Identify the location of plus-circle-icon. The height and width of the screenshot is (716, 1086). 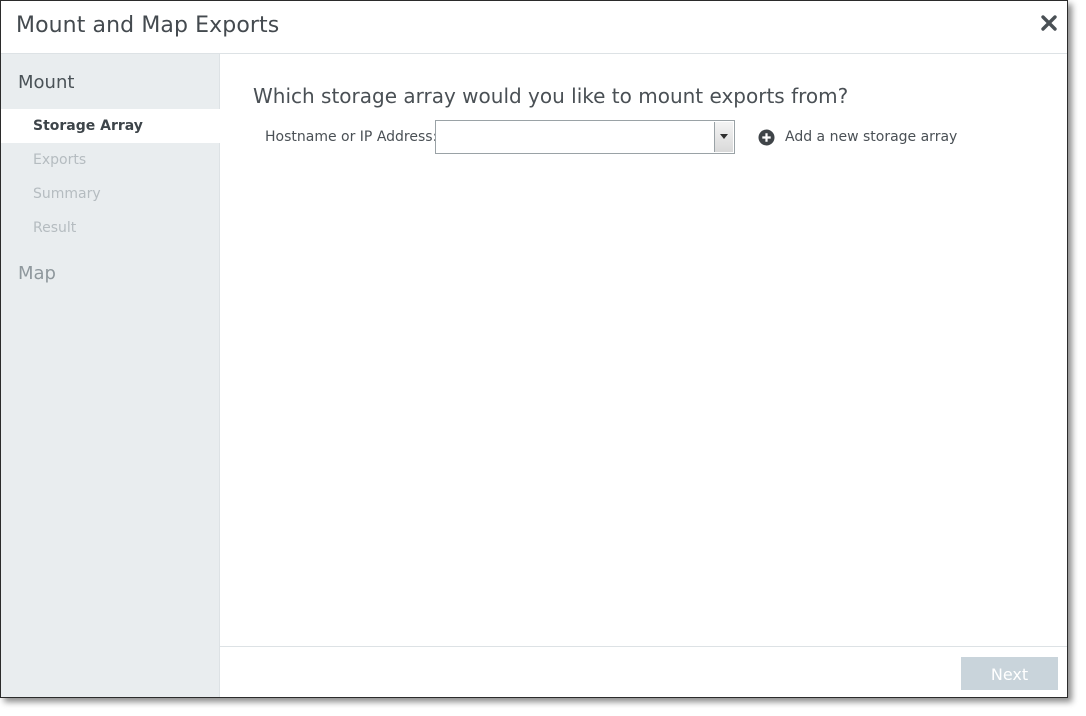
(766, 137).